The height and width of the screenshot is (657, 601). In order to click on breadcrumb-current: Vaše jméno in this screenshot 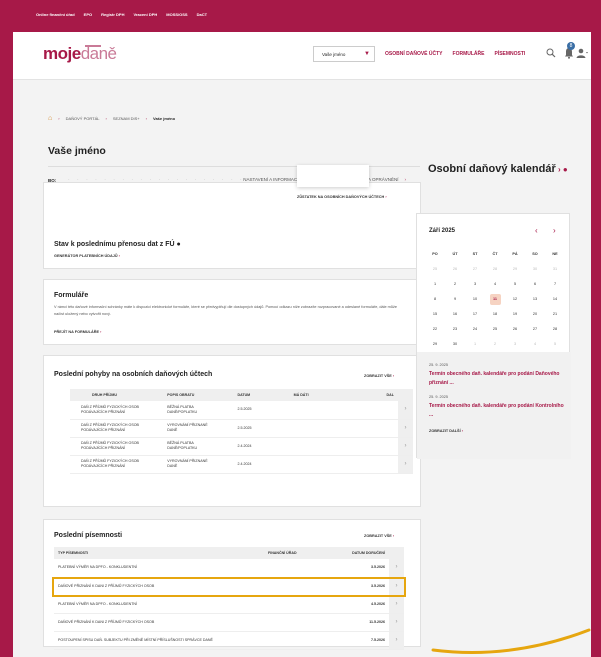, I will do `click(164, 118)`.